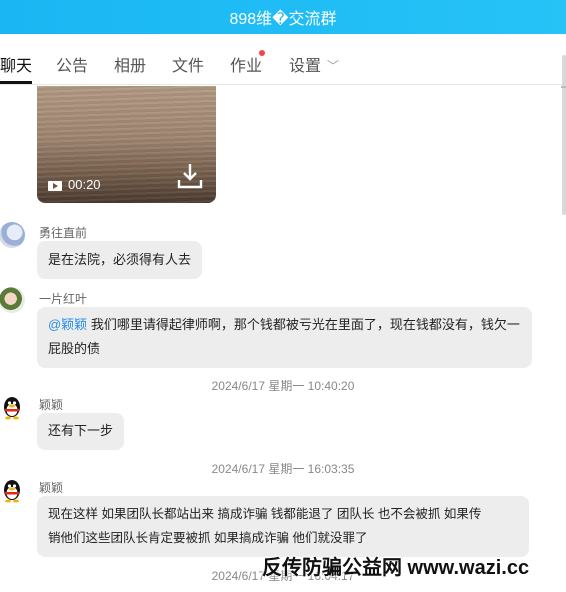 This screenshot has height=592, width=566. Describe the element at coordinates (55, 186) in the screenshot. I see `video-icon` at that location.